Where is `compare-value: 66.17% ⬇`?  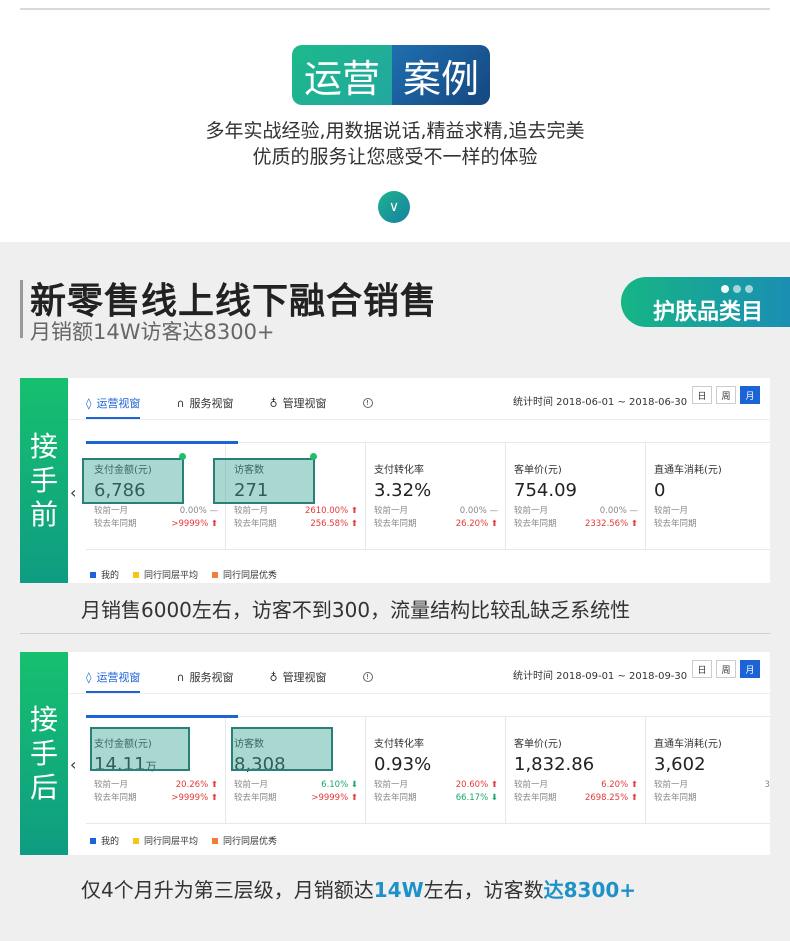
compare-value: 66.17% ⬇ is located at coordinates (476, 798).